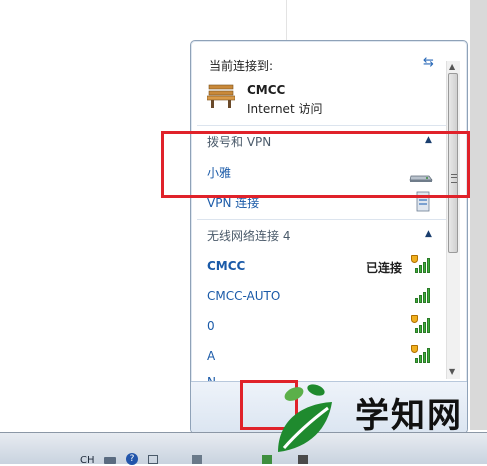 Image resolution: width=487 pixels, height=466 pixels. Describe the element at coordinates (248, 235) in the screenshot. I see `wireless-header: 无线网络连接 4` at that location.